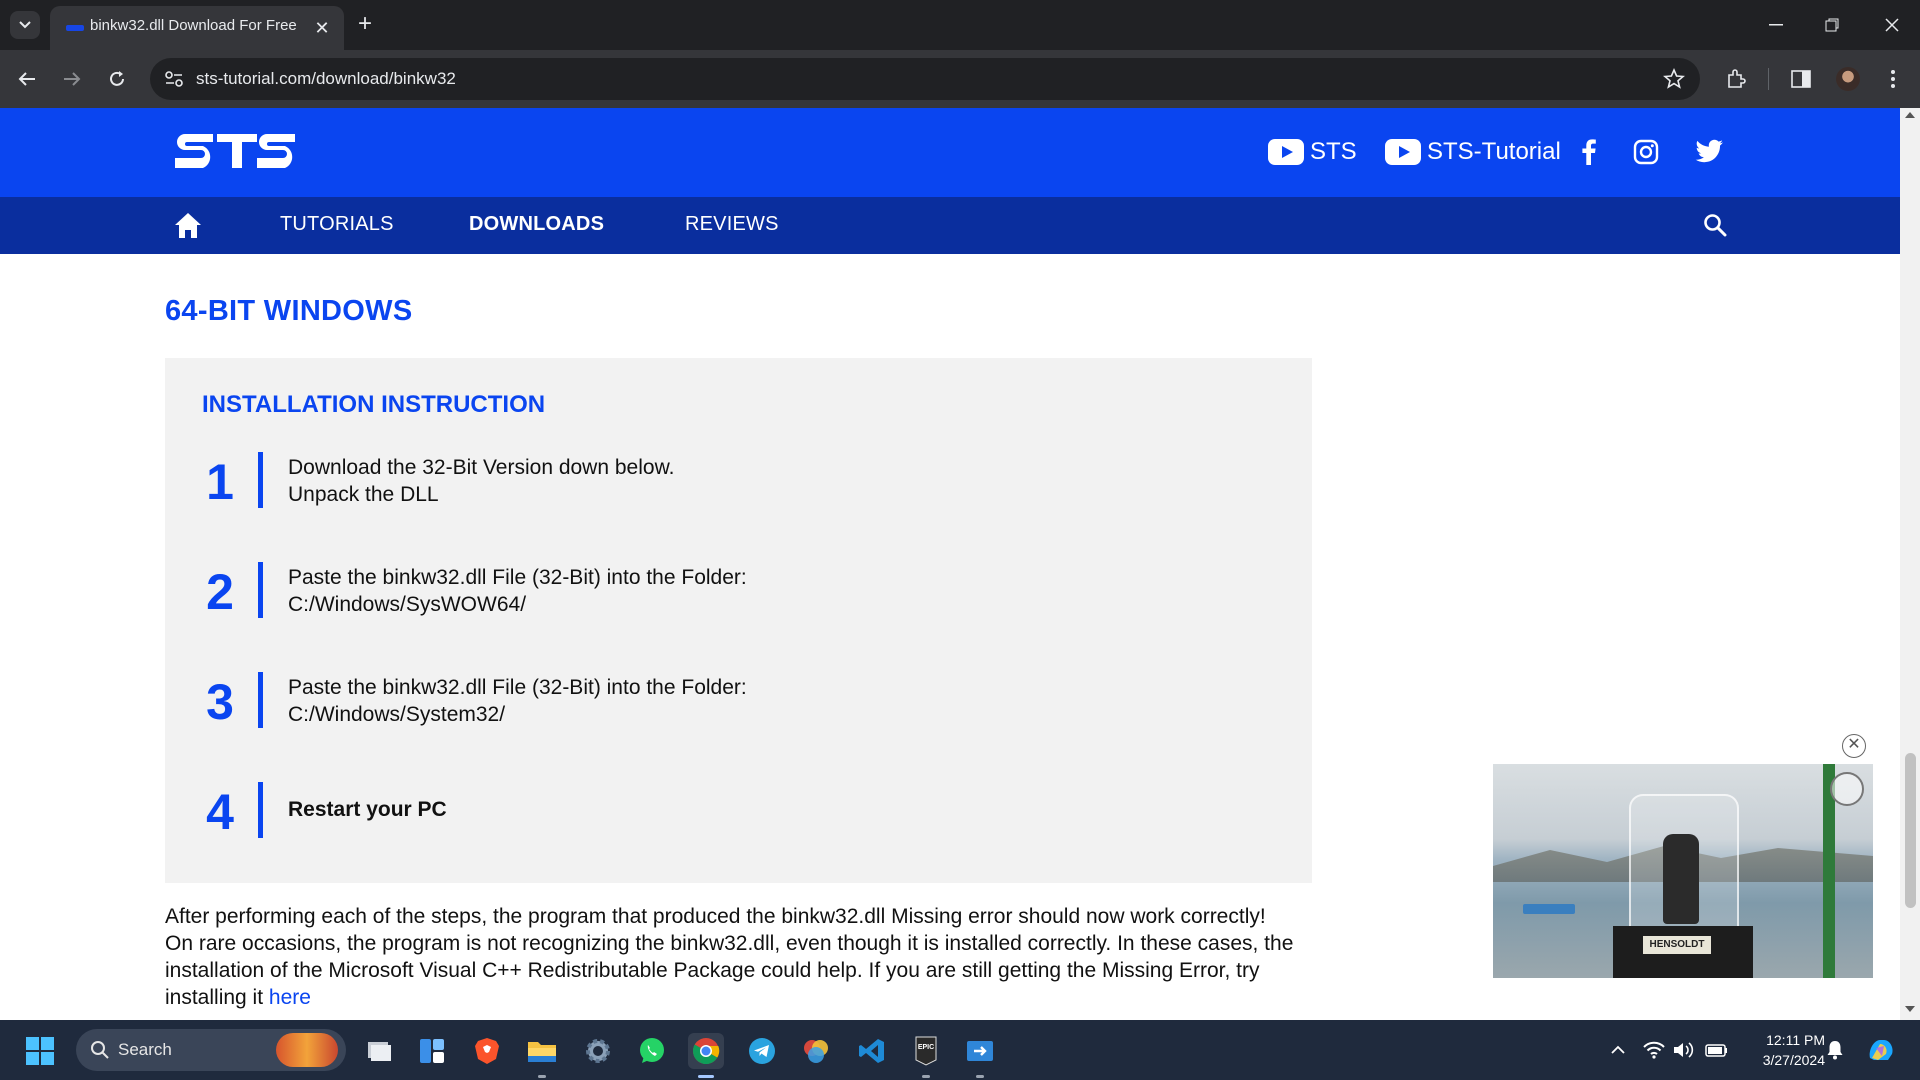 The width and height of the screenshot is (1920, 1080). What do you see at coordinates (1684, 1050) in the screenshot?
I see `volume-status` at bounding box center [1684, 1050].